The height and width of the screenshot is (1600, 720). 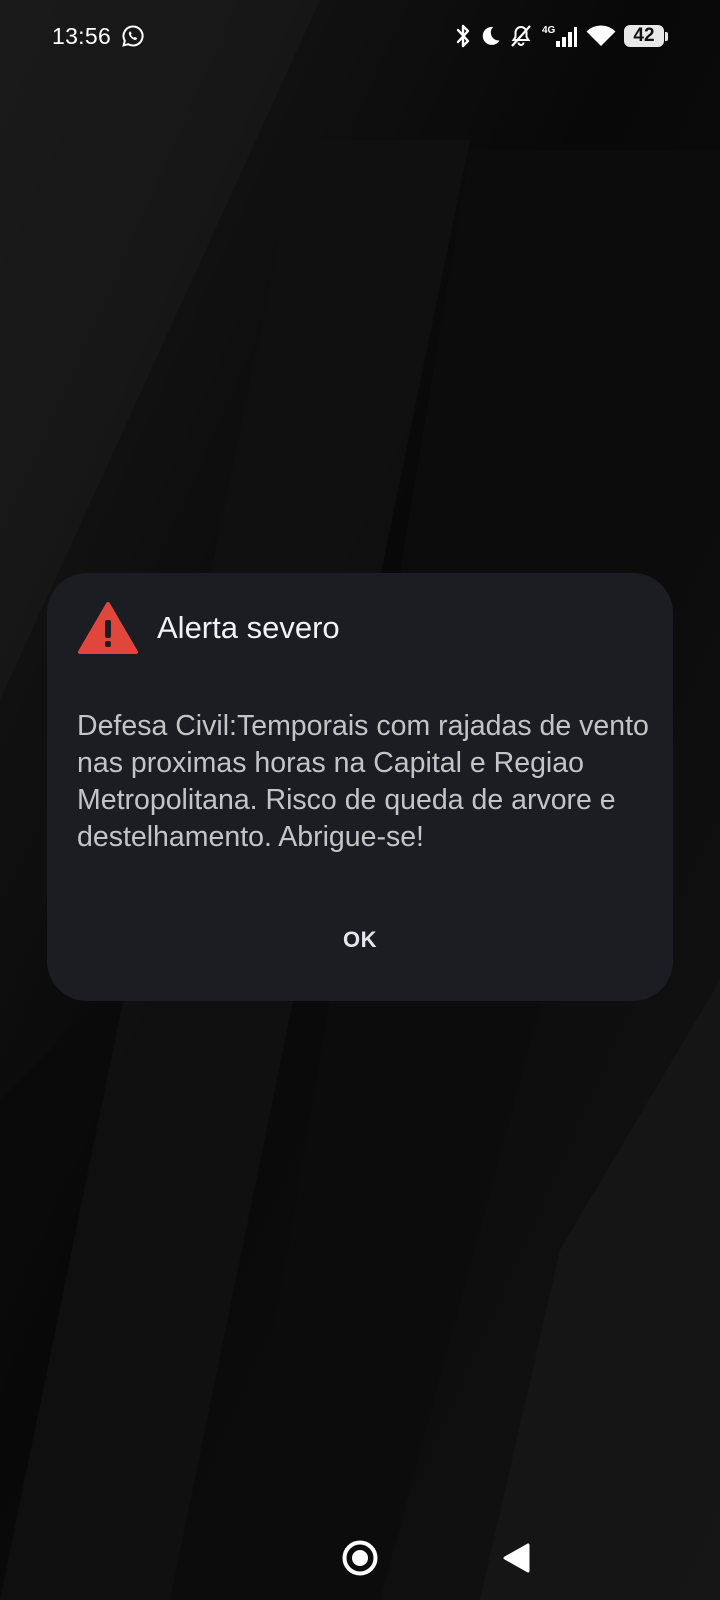 I want to click on status-right-group: 4G 42, so click(x=561, y=36).